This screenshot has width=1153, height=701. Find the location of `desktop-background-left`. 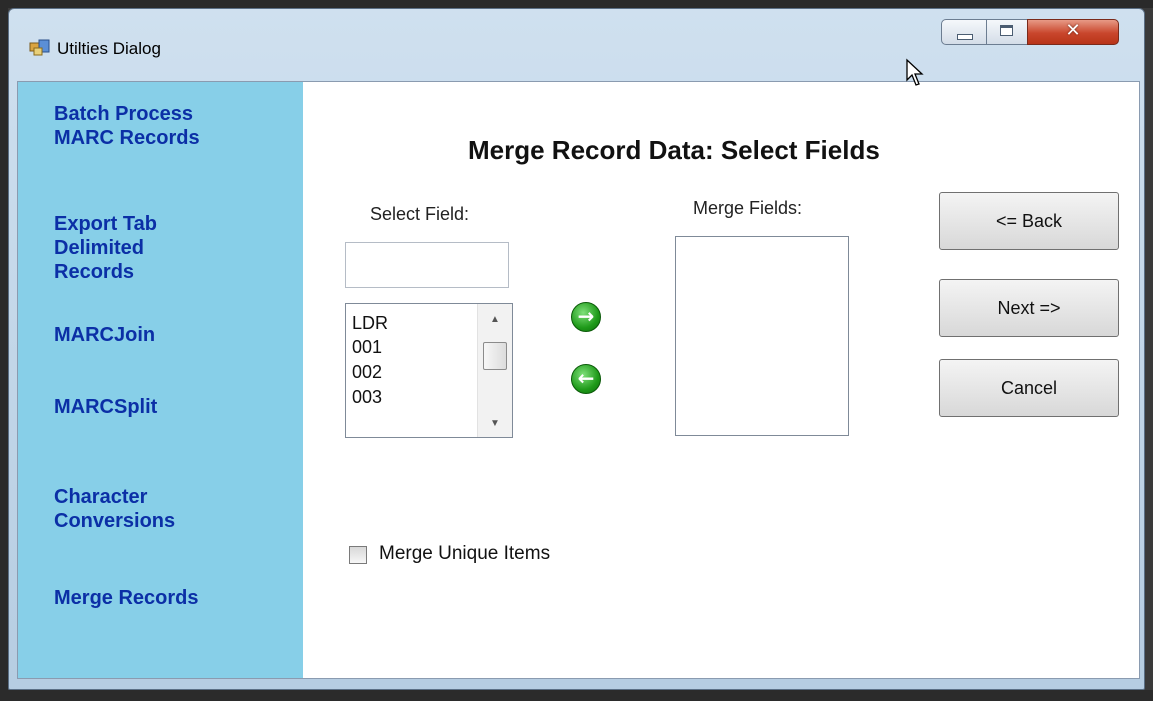

desktop-background-left is located at coordinates (4, 350).